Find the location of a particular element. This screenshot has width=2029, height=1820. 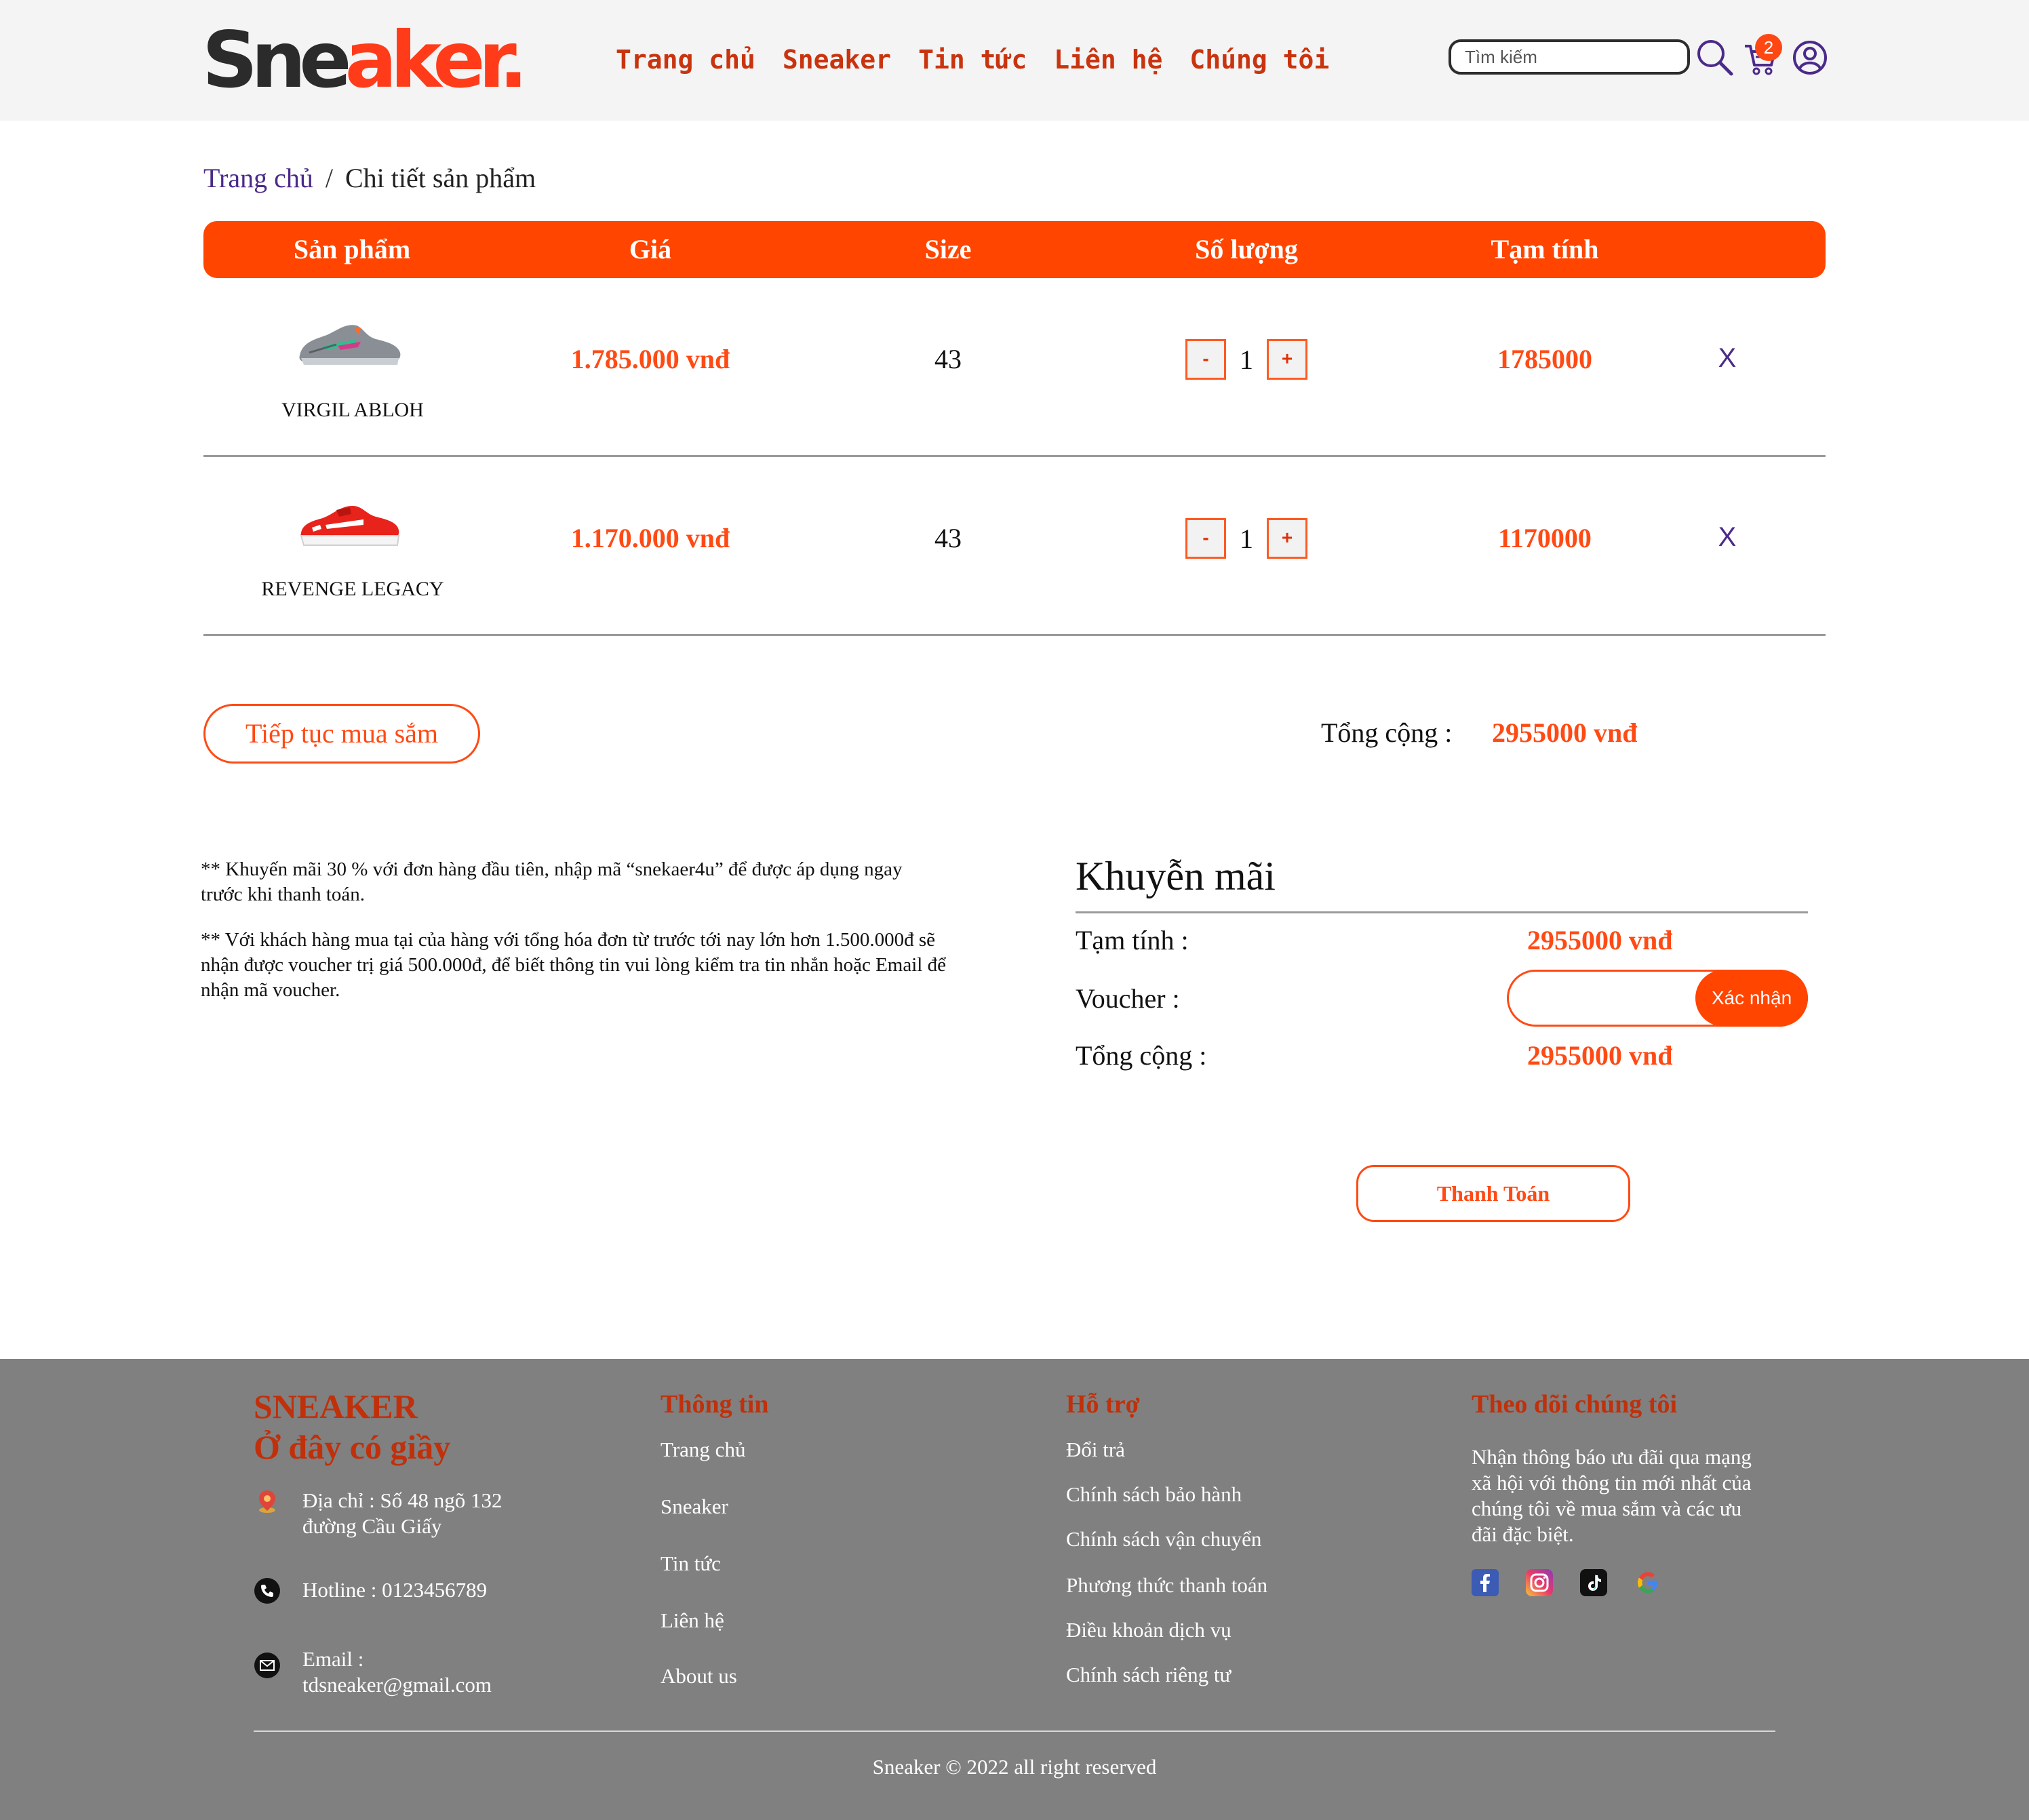

footer-copyright: Sneaker © 2022 all right reserved is located at coordinates (1014, 1767).